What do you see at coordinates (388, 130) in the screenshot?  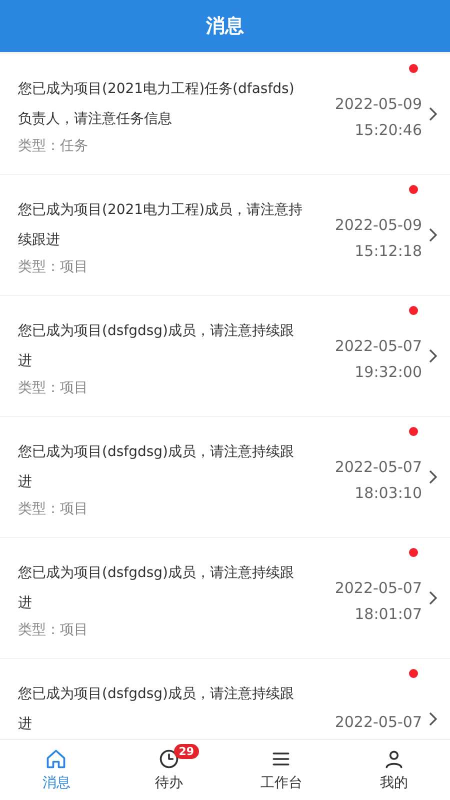 I see `message-time: 15:20:46` at bounding box center [388, 130].